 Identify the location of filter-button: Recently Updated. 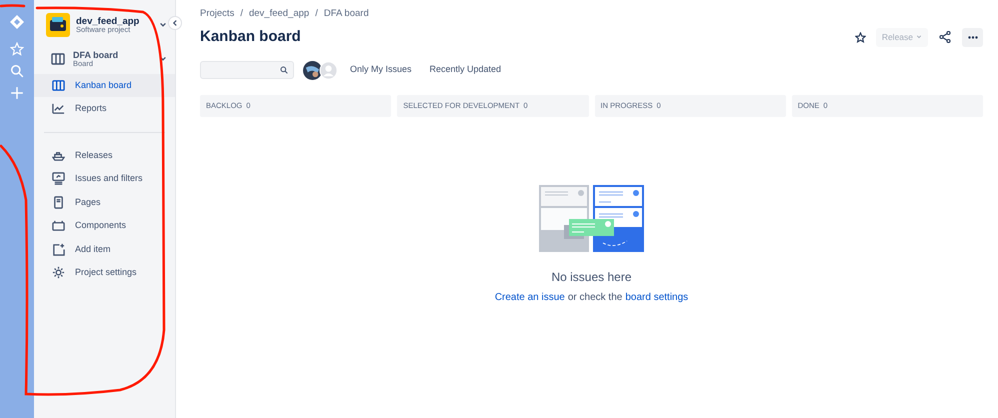
(466, 70).